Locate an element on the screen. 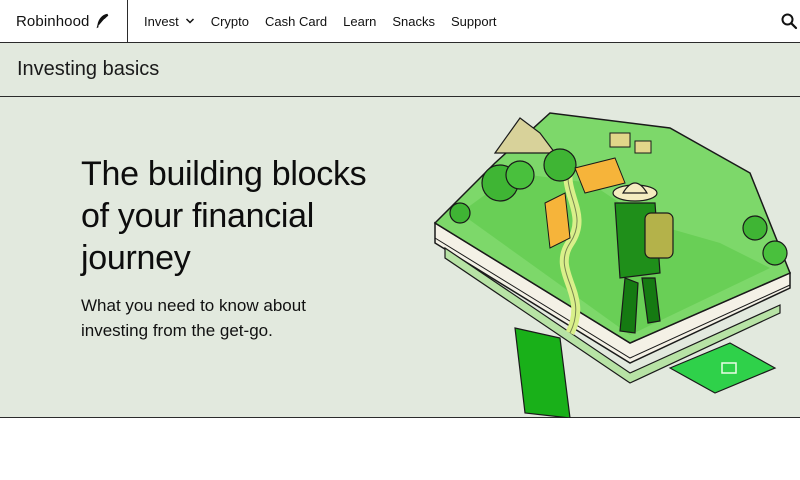 This screenshot has height=480, width=800. nav-invest-label: Invest is located at coordinates (161, 21).